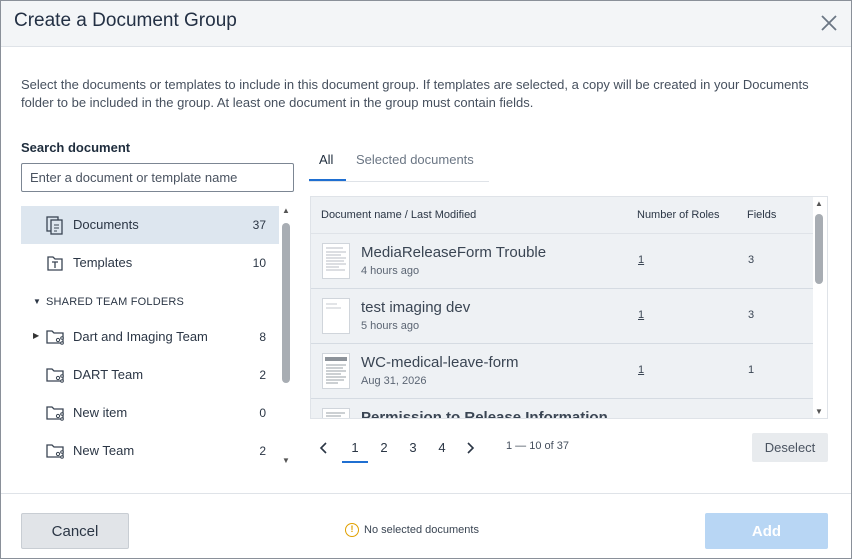 The image size is (852, 559). Describe the element at coordinates (36, 335) in the screenshot. I see `chevron-right-icon: ▶` at that location.